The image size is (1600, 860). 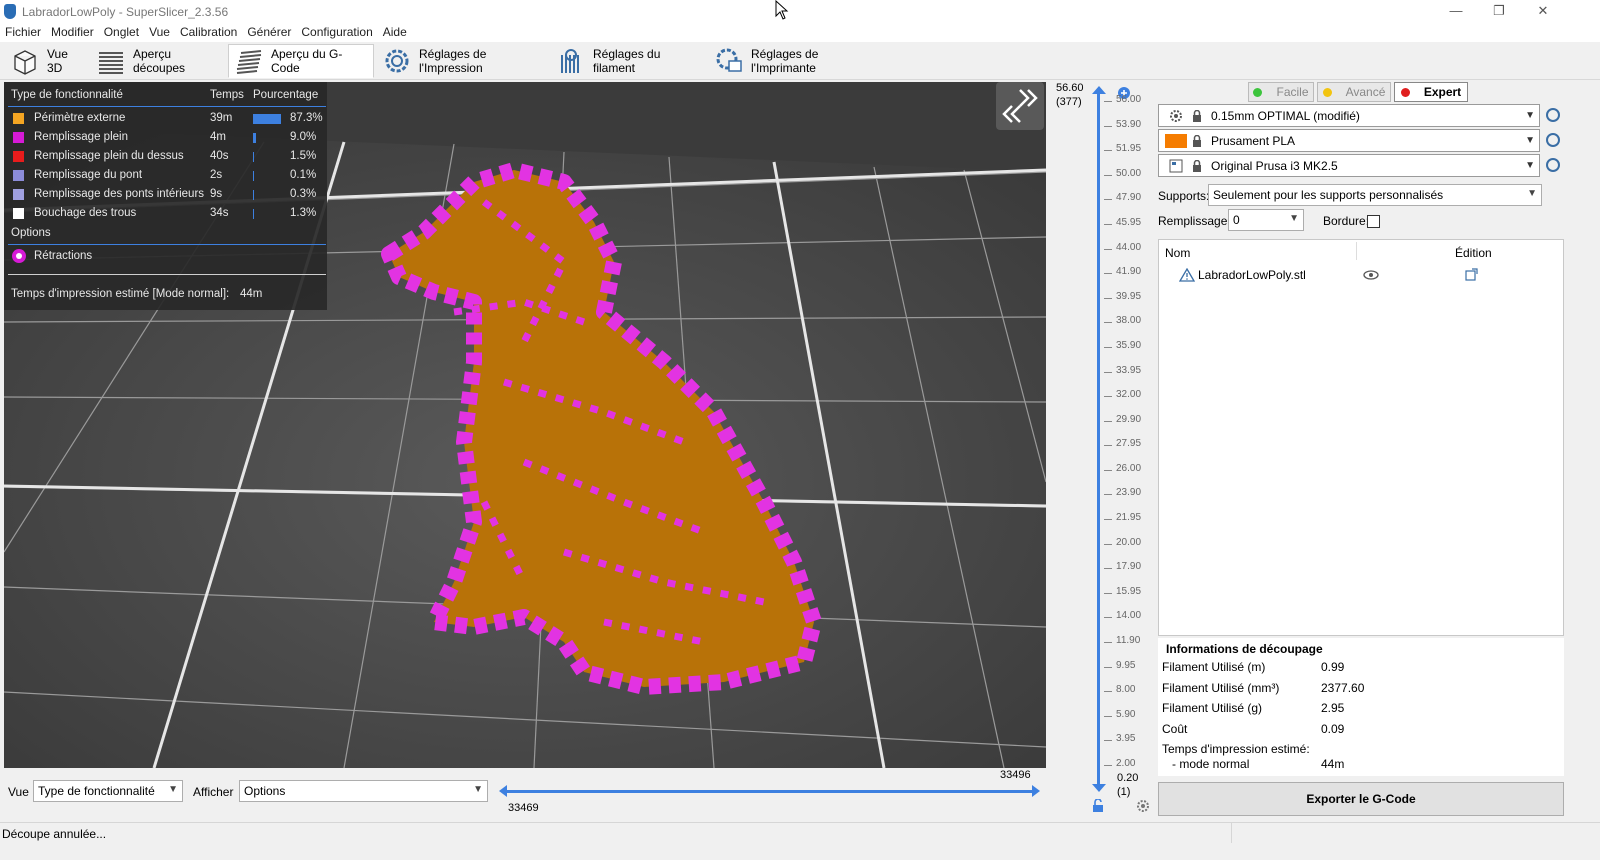 What do you see at coordinates (1129, 518) in the screenshot?
I see `layer-tick-label: 21.95` at bounding box center [1129, 518].